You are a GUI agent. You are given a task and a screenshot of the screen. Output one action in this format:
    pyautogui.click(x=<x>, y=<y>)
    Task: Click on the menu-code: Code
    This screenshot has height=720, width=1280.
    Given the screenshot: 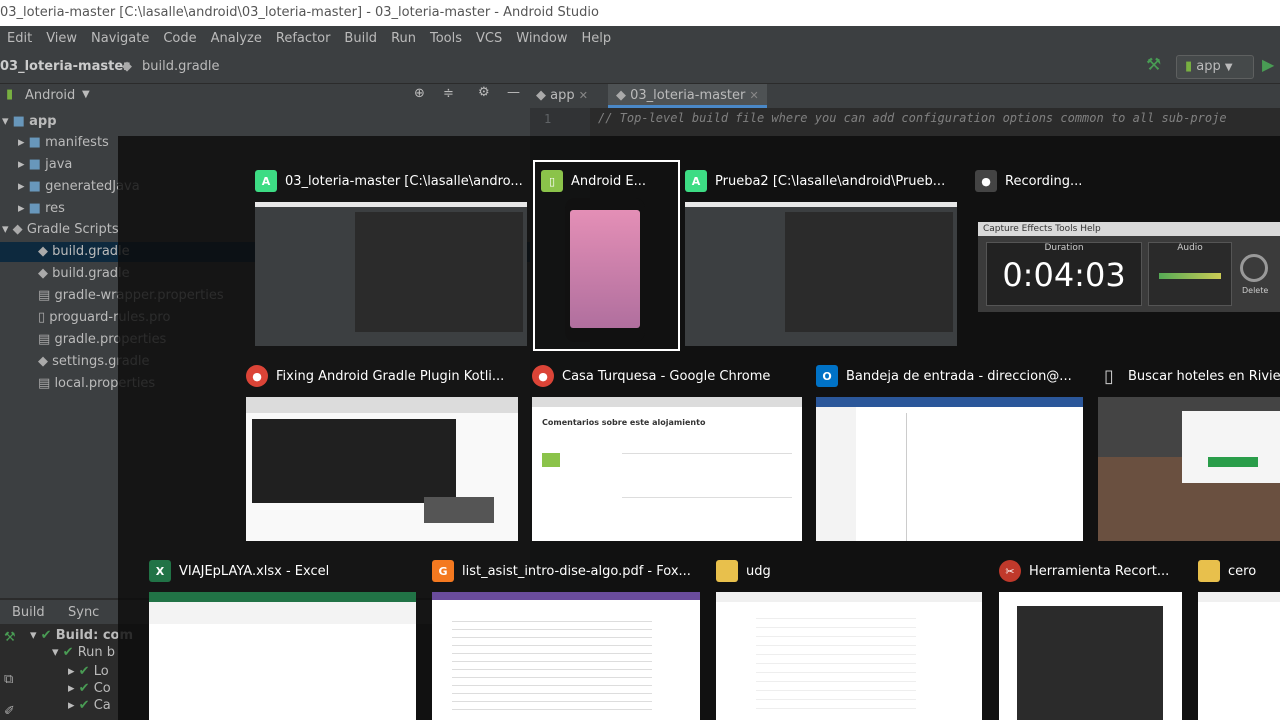 What is the action you would take?
    pyautogui.click(x=179, y=38)
    